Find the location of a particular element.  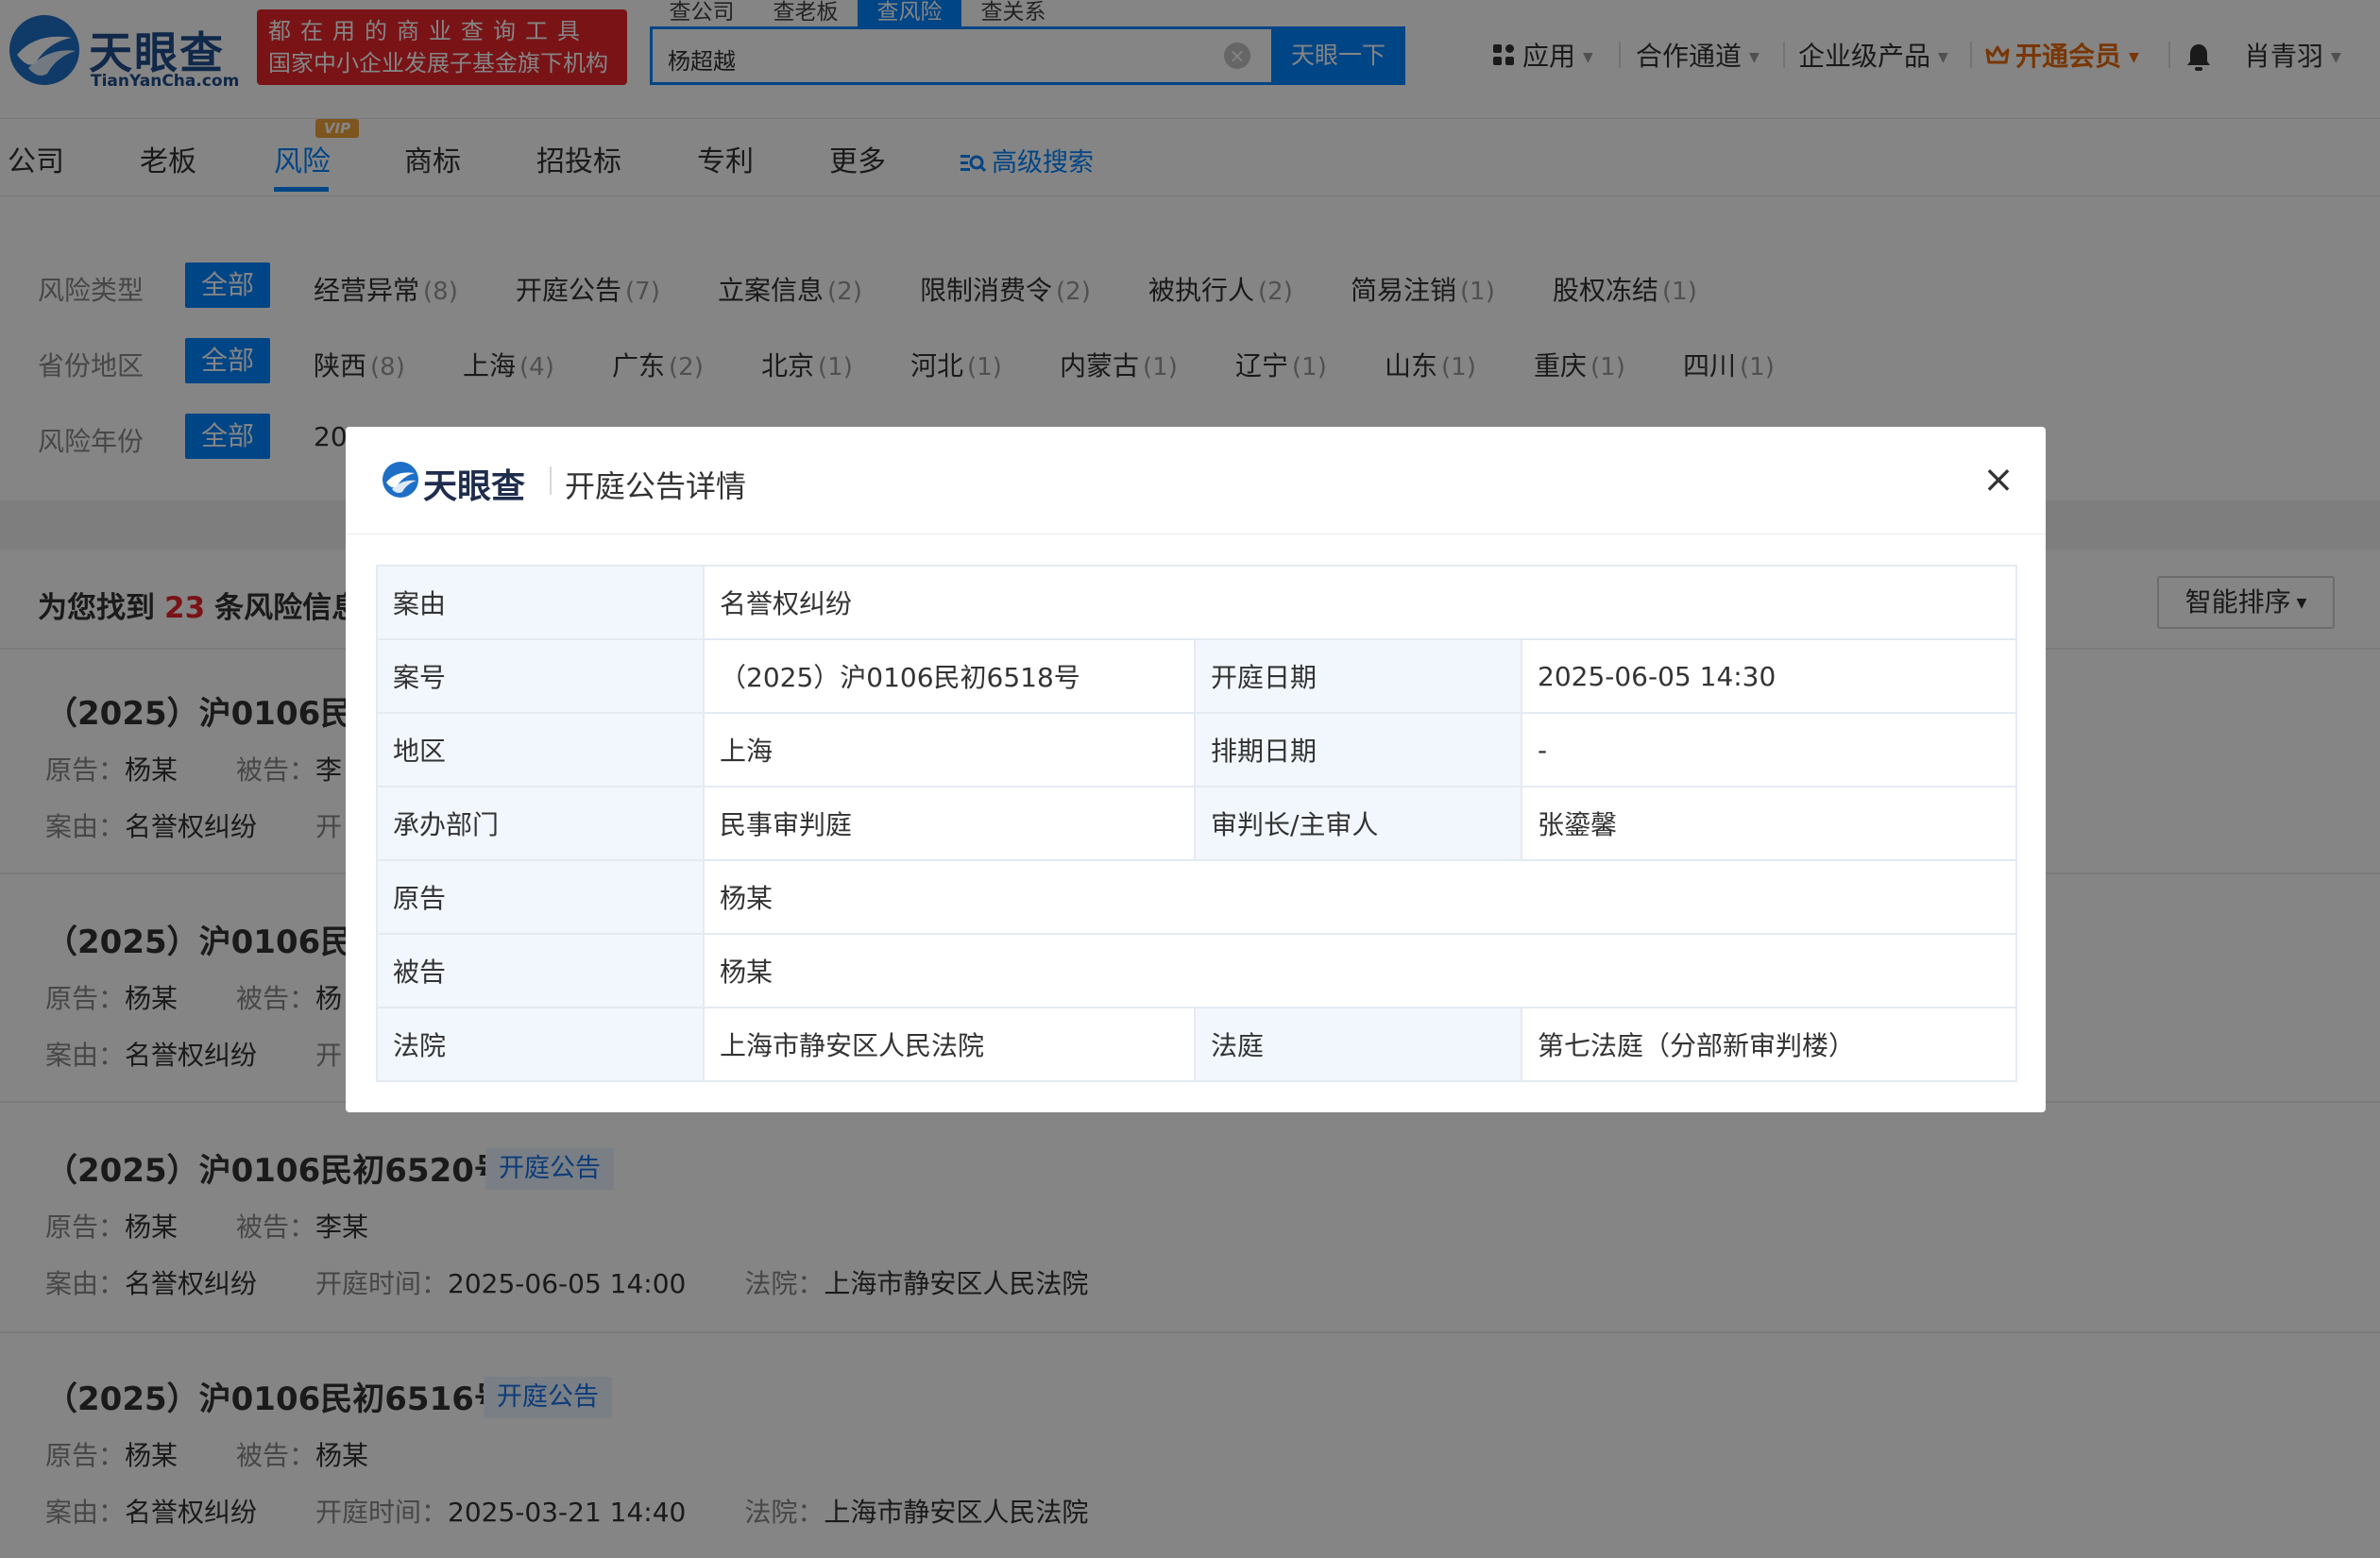

table-row: 法院 上海市静安区人民法院 法庭 第七法庭（分部新审判楼） is located at coordinates (1197, 1044).